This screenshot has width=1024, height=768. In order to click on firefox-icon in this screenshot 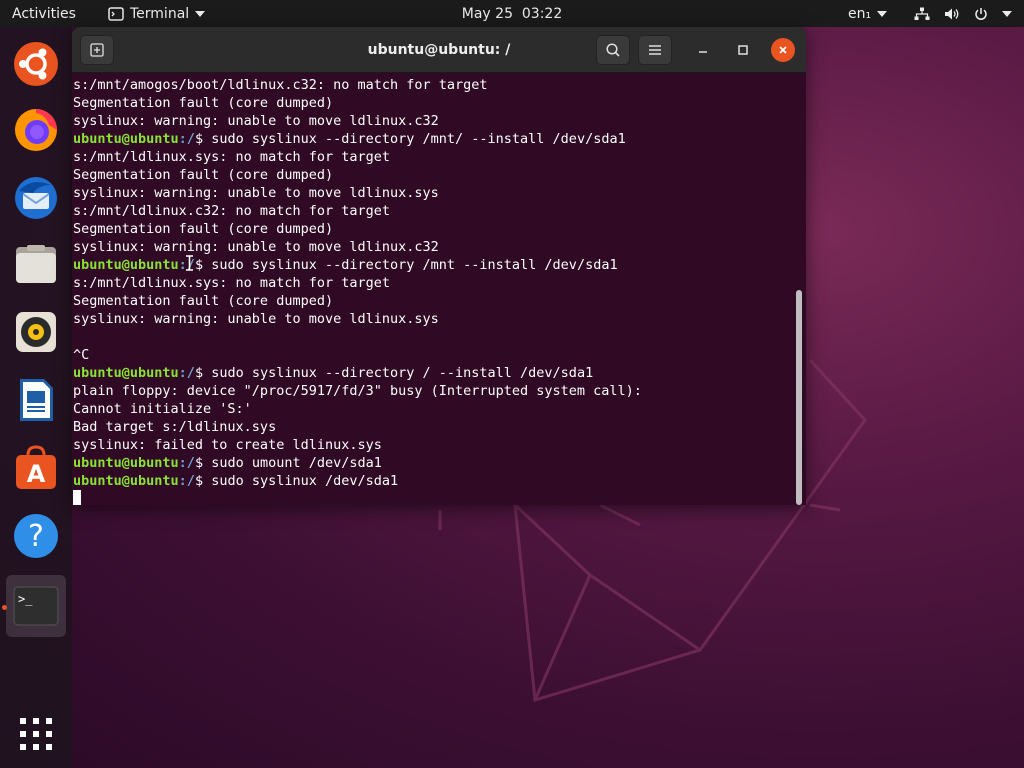, I will do `click(36, 130)`.